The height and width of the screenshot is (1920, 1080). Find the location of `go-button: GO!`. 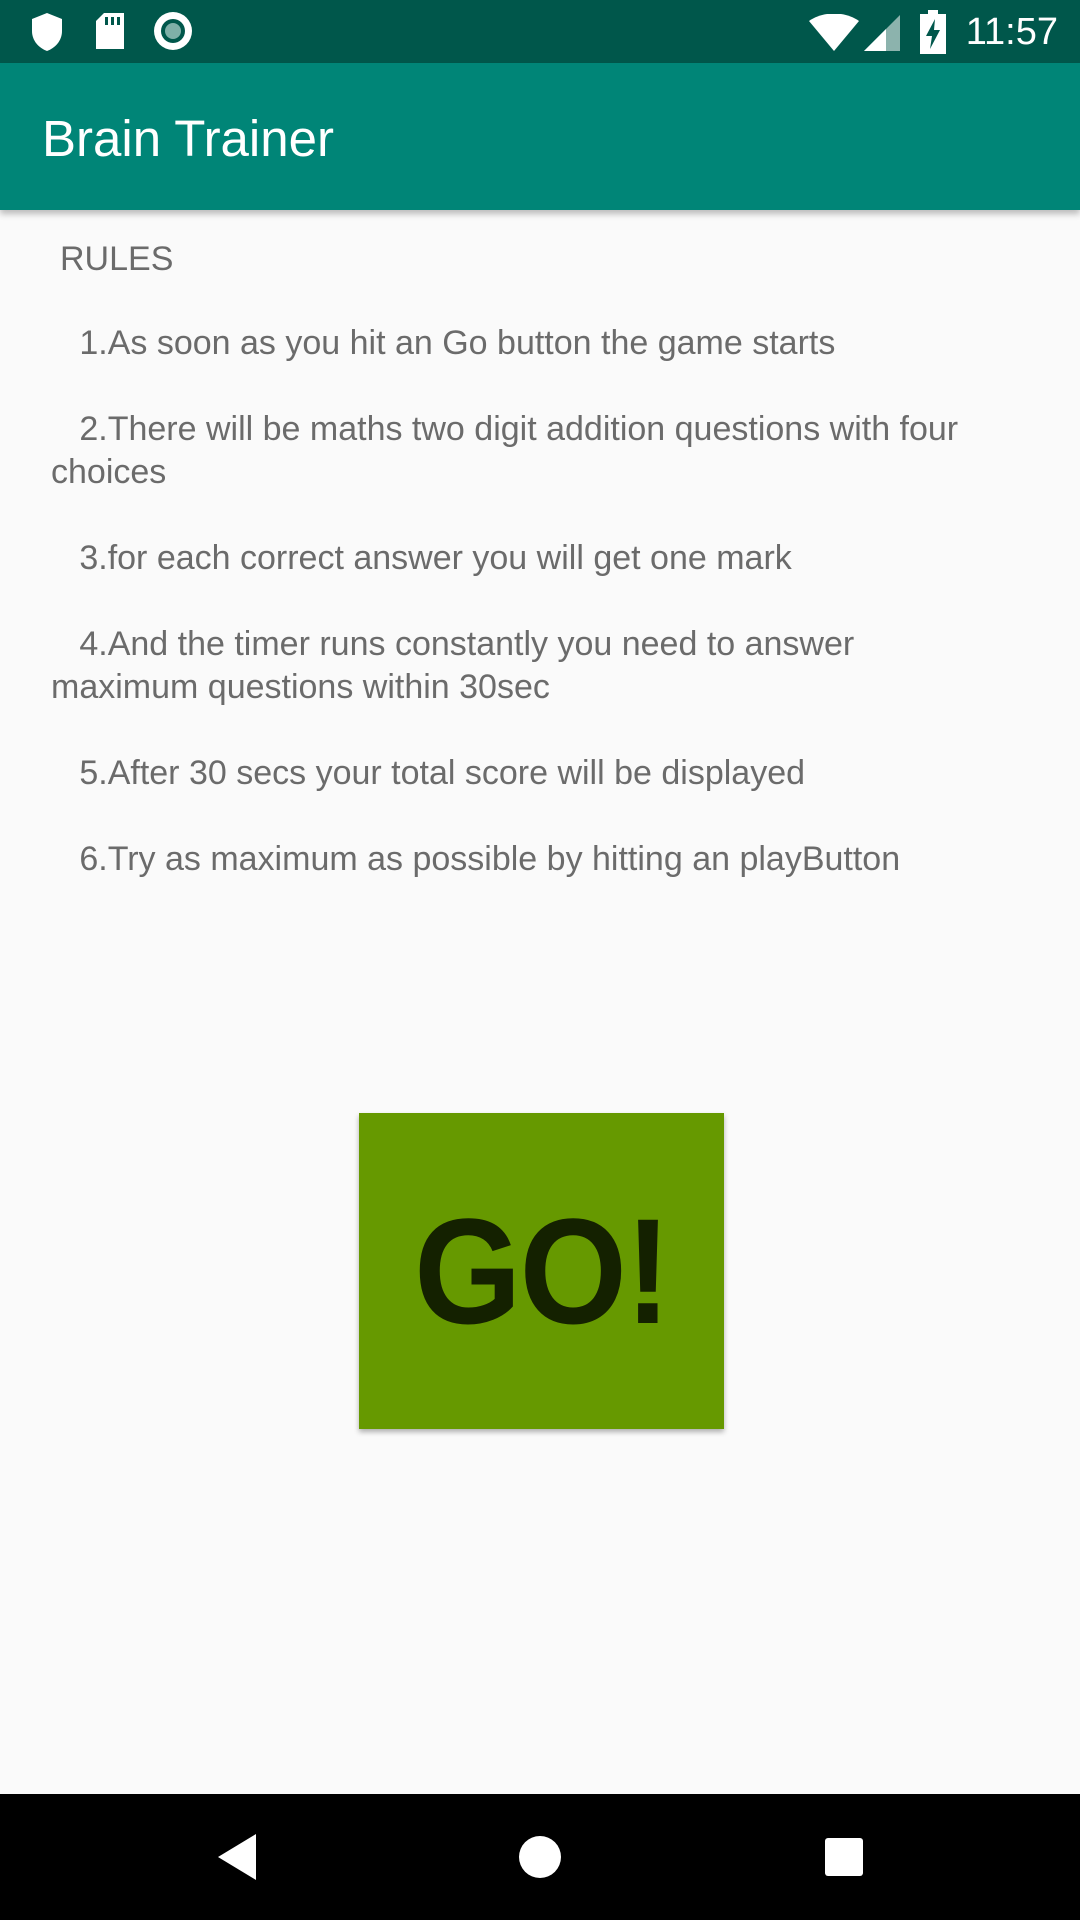

go-button: GO! is located at coordinates (541, 1271).